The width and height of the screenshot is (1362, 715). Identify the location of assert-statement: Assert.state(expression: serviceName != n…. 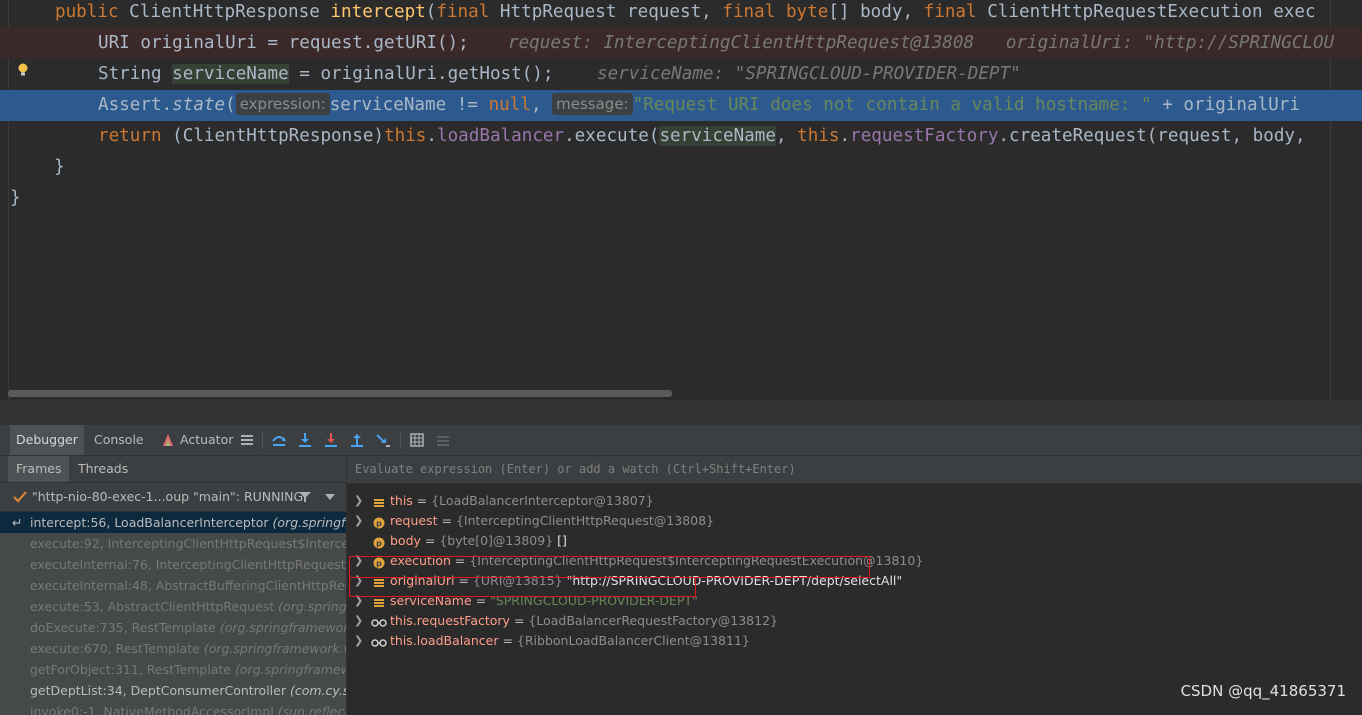
(699, 105).